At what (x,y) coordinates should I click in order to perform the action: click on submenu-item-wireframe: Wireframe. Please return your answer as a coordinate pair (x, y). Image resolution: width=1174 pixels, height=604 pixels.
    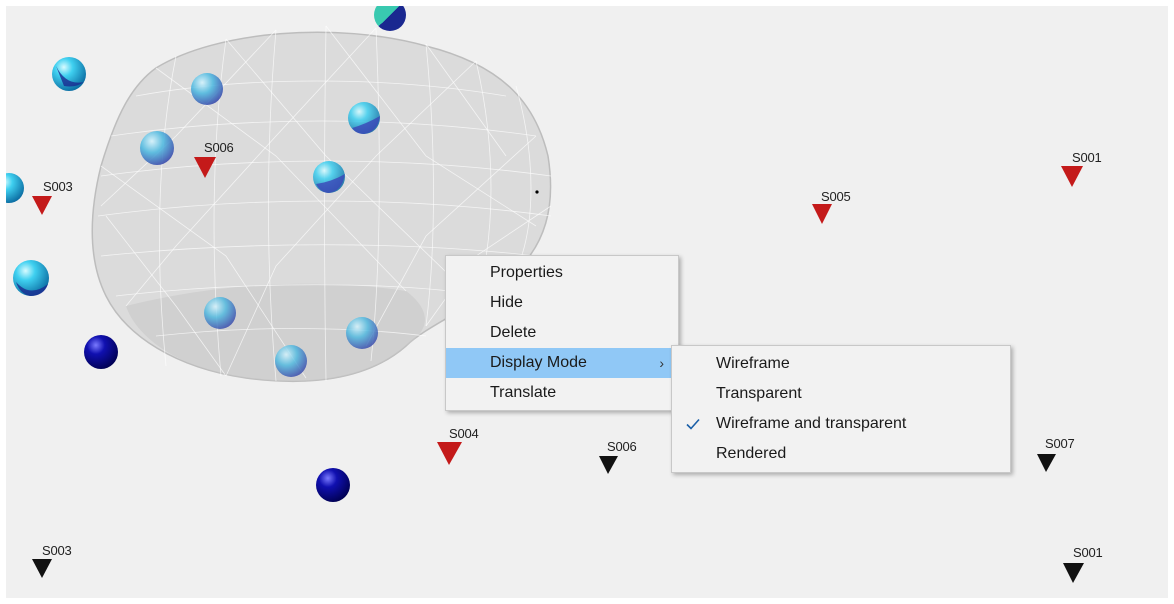
    Looking at the image, I should click on (841, 364).